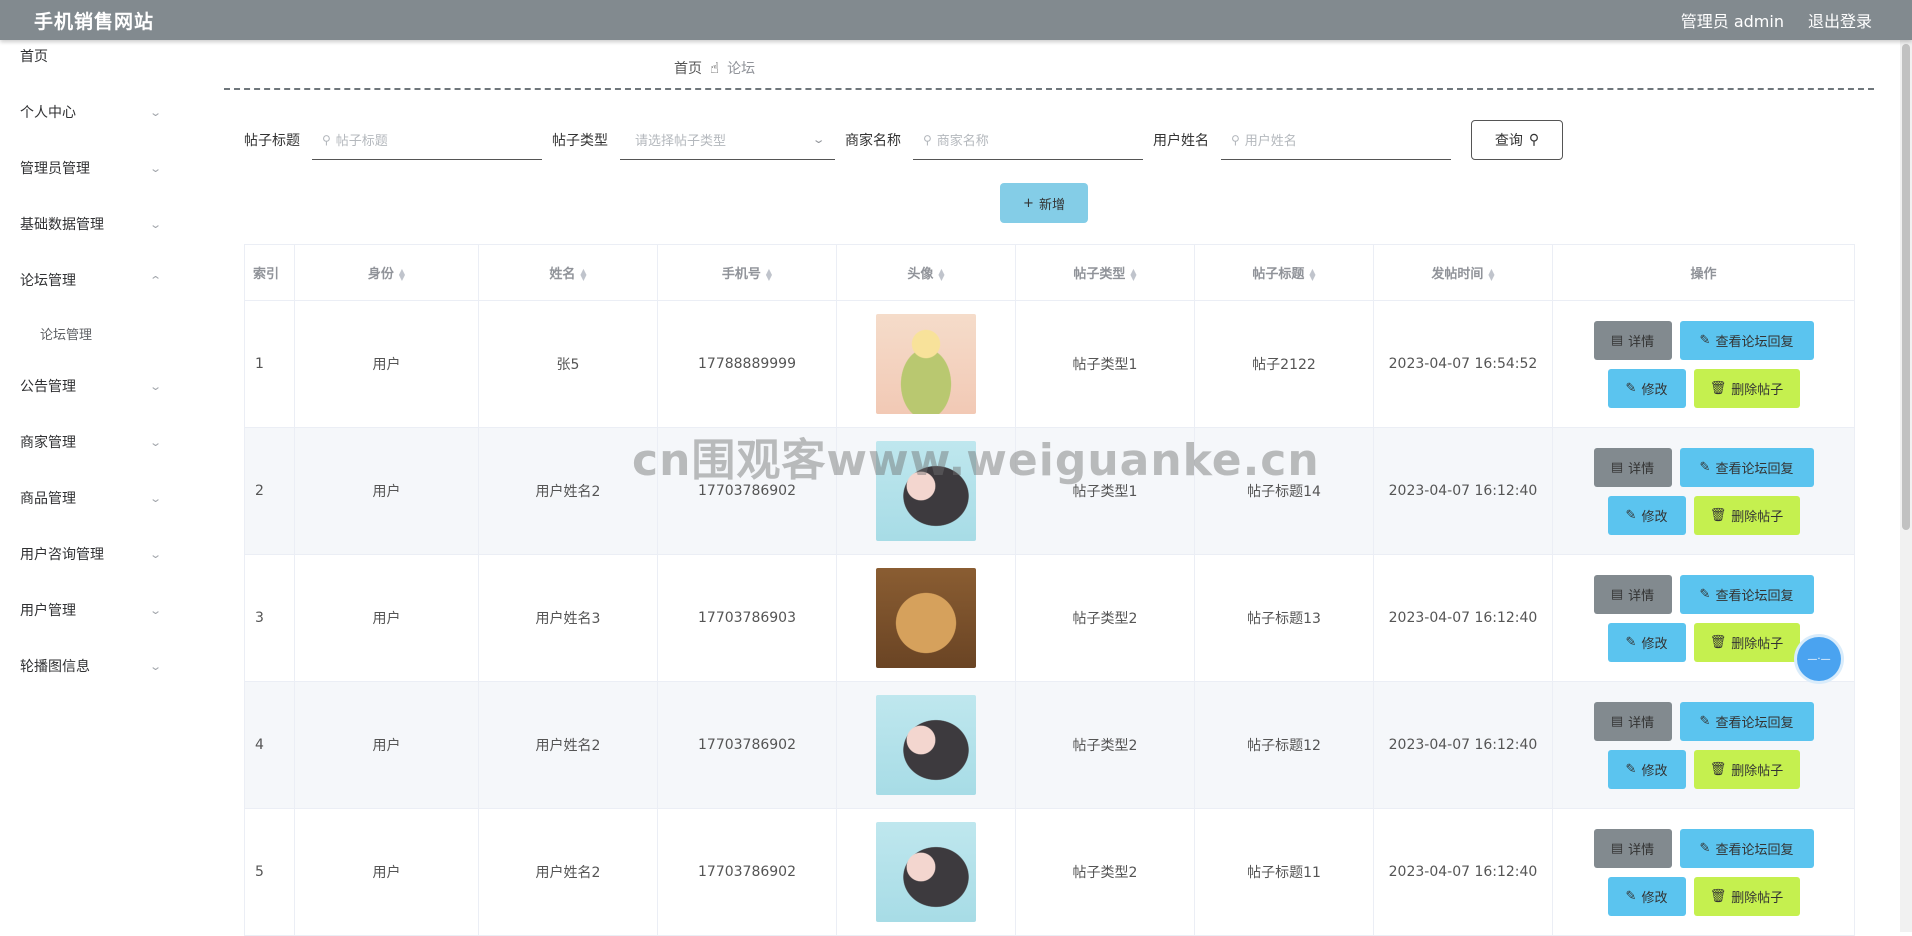  What do you see at coordinates (747, 364) in the screenshot?
I see `cell-phone: 17788889999` at bounding box center [747, 364].